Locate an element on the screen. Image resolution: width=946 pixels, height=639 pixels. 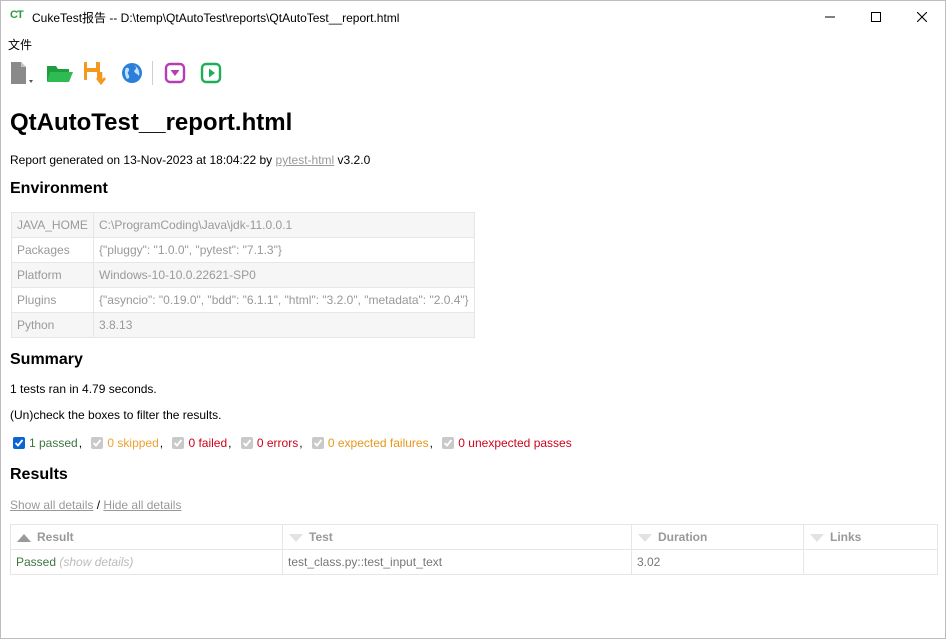
column-test-label: Test is located at coordinates (321, 537).